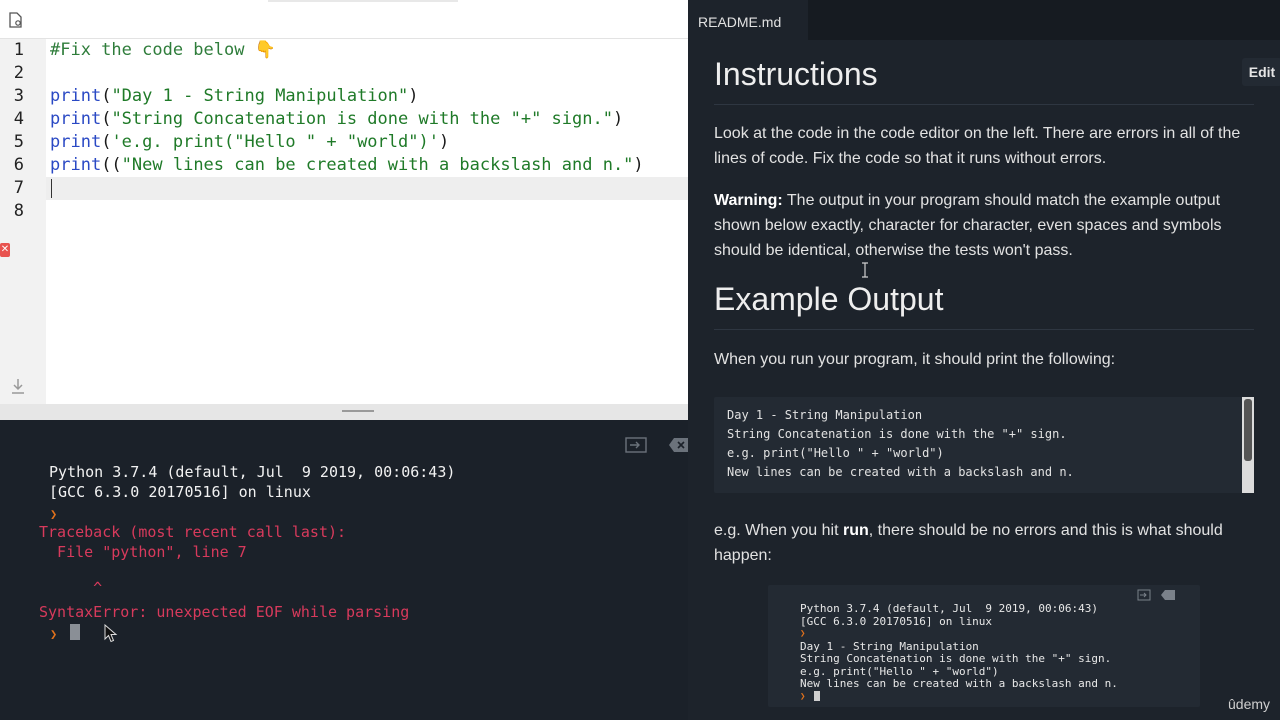  Describe the element at coordinates (71, 588) in the screenshot. I see `console-line: ^` at that location.